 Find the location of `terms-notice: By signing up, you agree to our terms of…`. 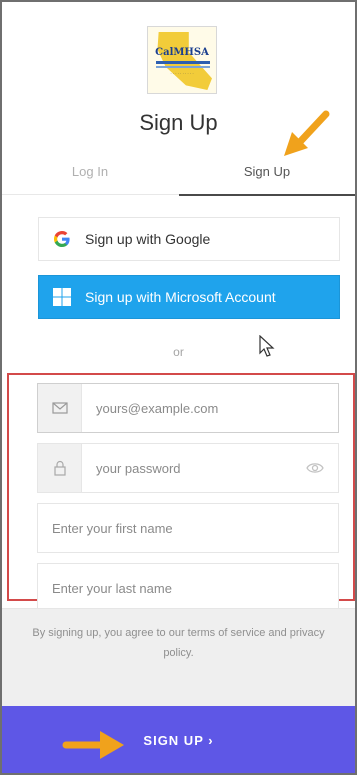

terms-notice: By signing up, you agree to our terms of… is located at coordinates (178, 657).